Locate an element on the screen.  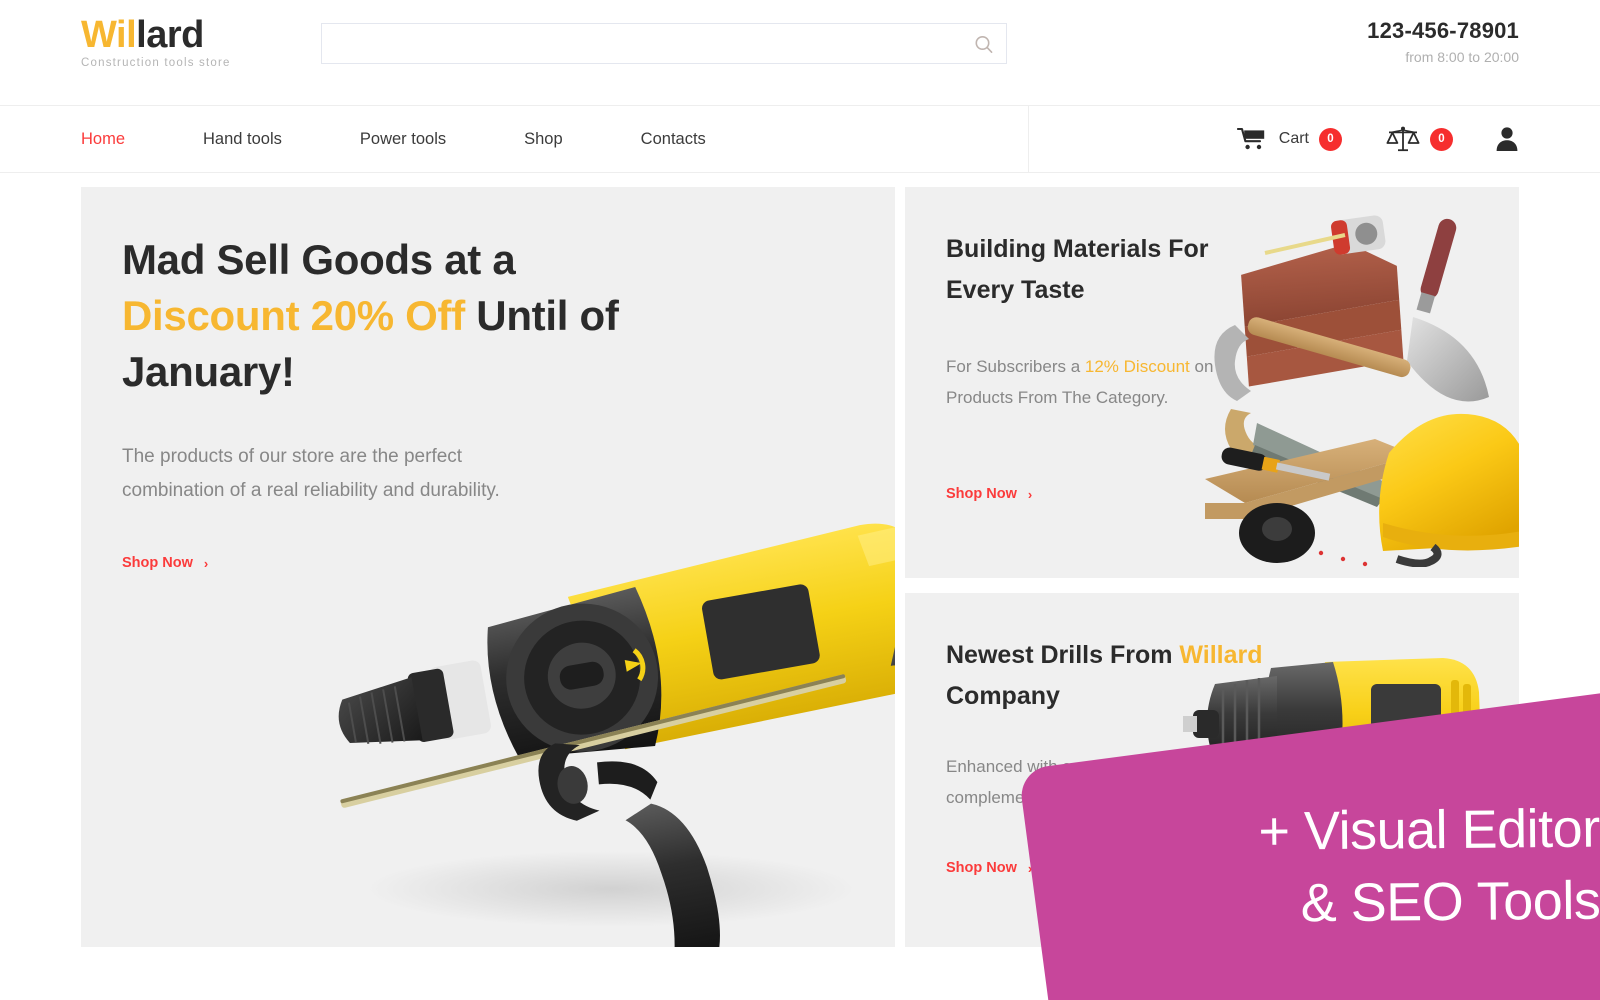
account-button is located at coordinates (1507, 139).